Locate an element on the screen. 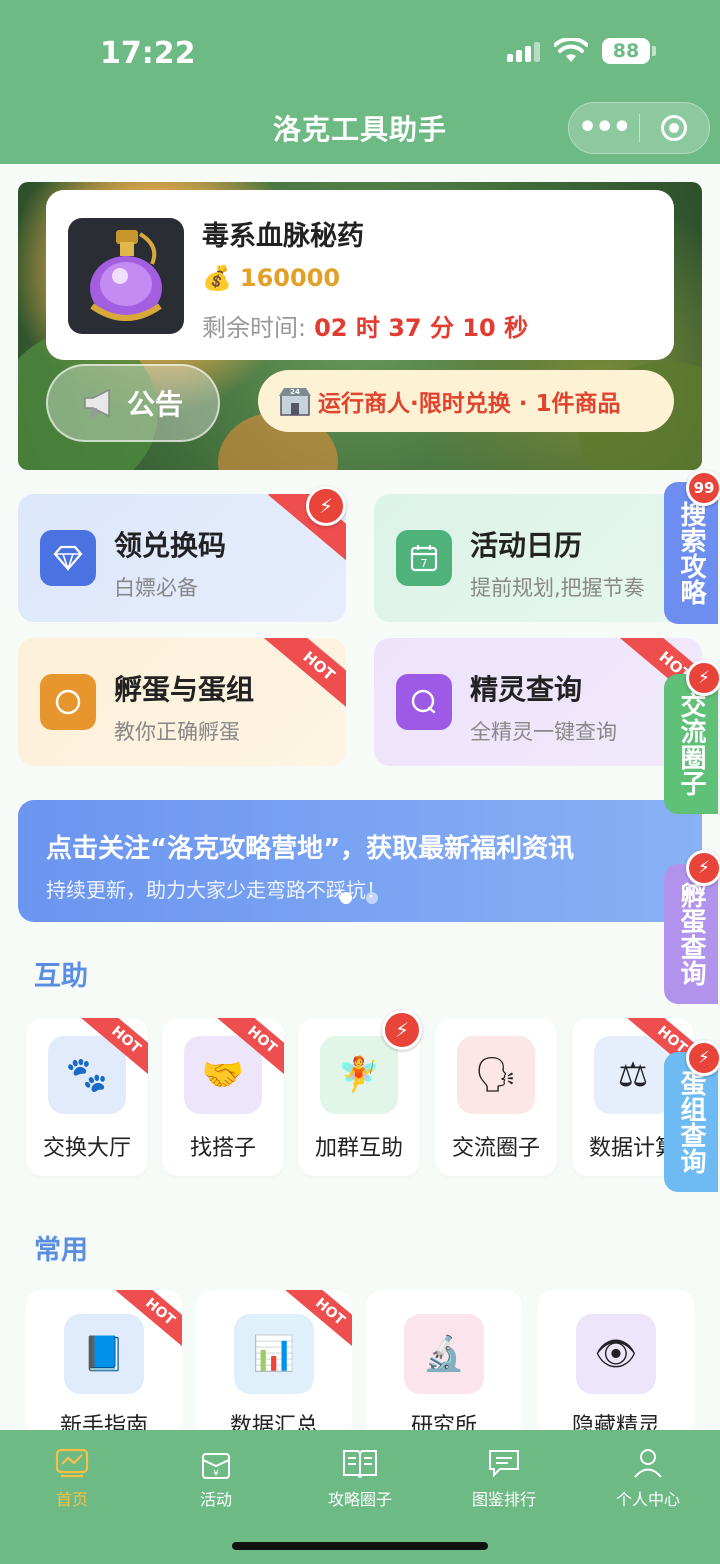 The image size is (720, 1564). scale-icon: ⚖ is located at coordinates (633, 1075).